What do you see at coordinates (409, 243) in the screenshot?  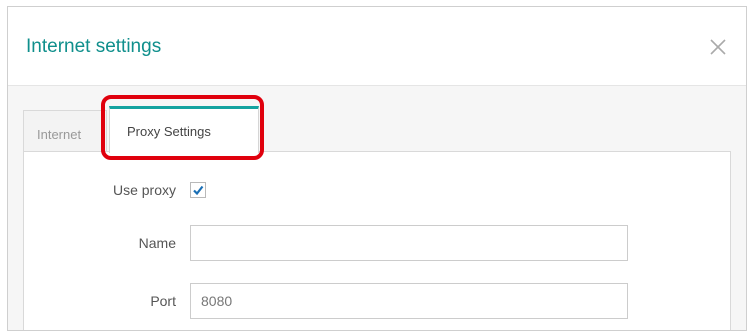 I see `name-input` at bounding box center [409, 243].